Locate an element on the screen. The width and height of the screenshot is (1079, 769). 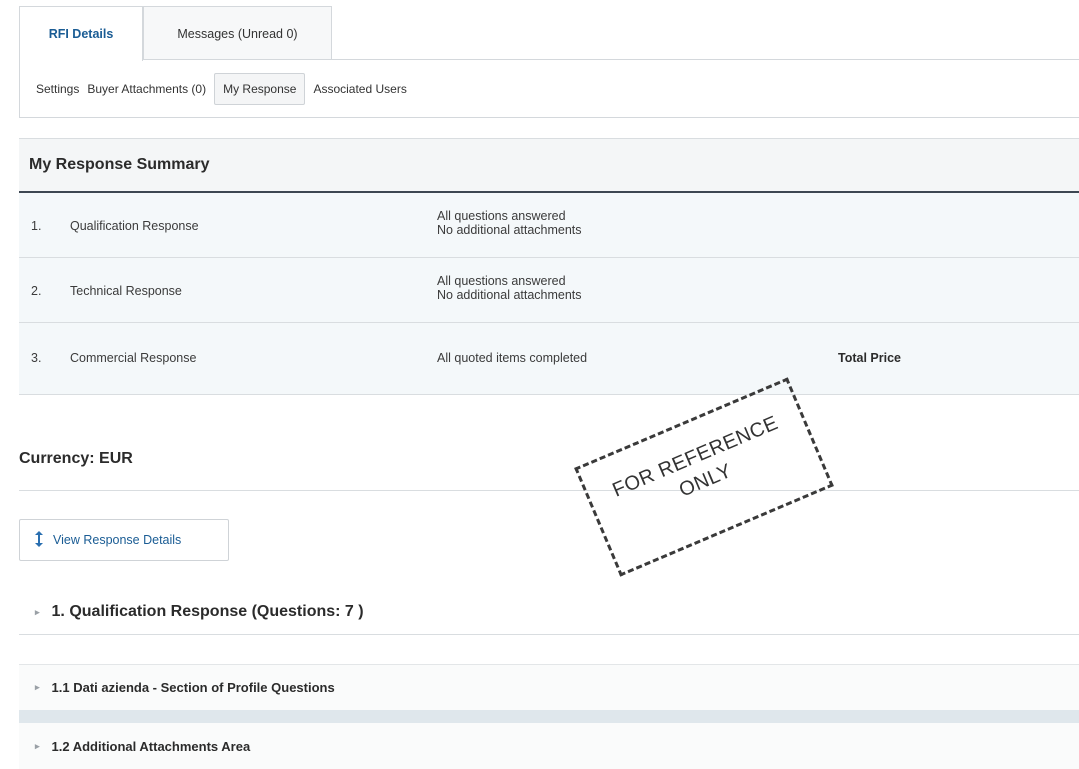
row-status: All quoted items completed is located at coordinates (512, 358).